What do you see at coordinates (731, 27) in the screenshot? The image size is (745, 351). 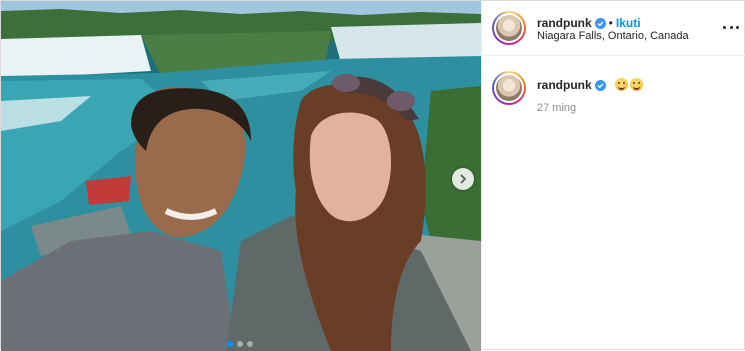 I see `more-options-icon` at bounding box center [731, 27].